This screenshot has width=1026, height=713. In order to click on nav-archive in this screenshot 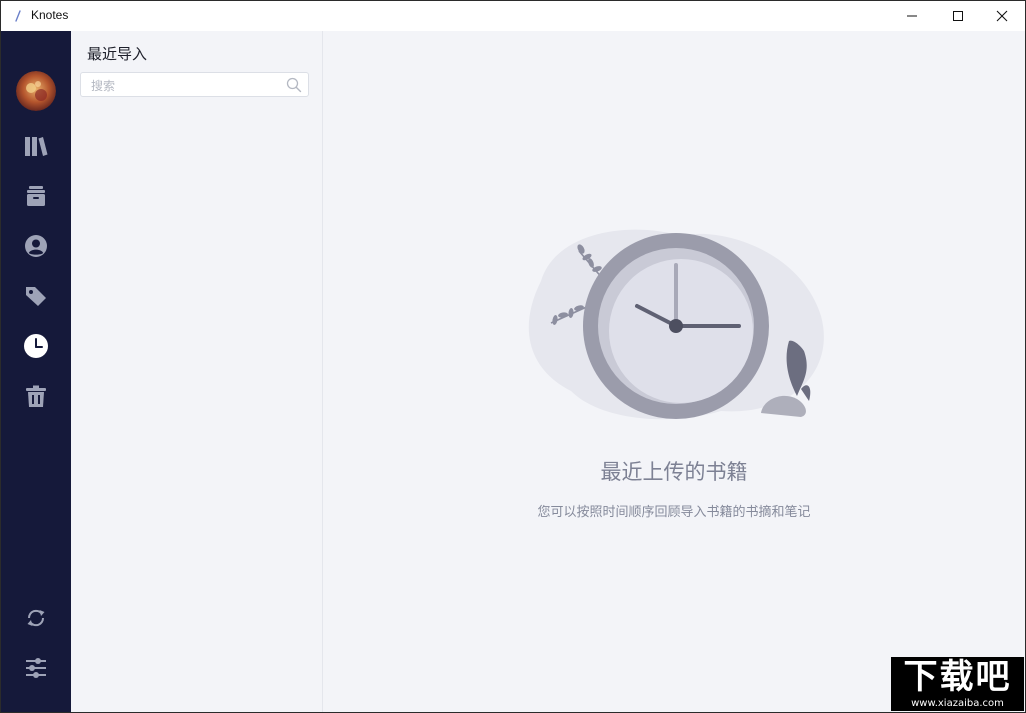, I will do `click(36, 196)`.